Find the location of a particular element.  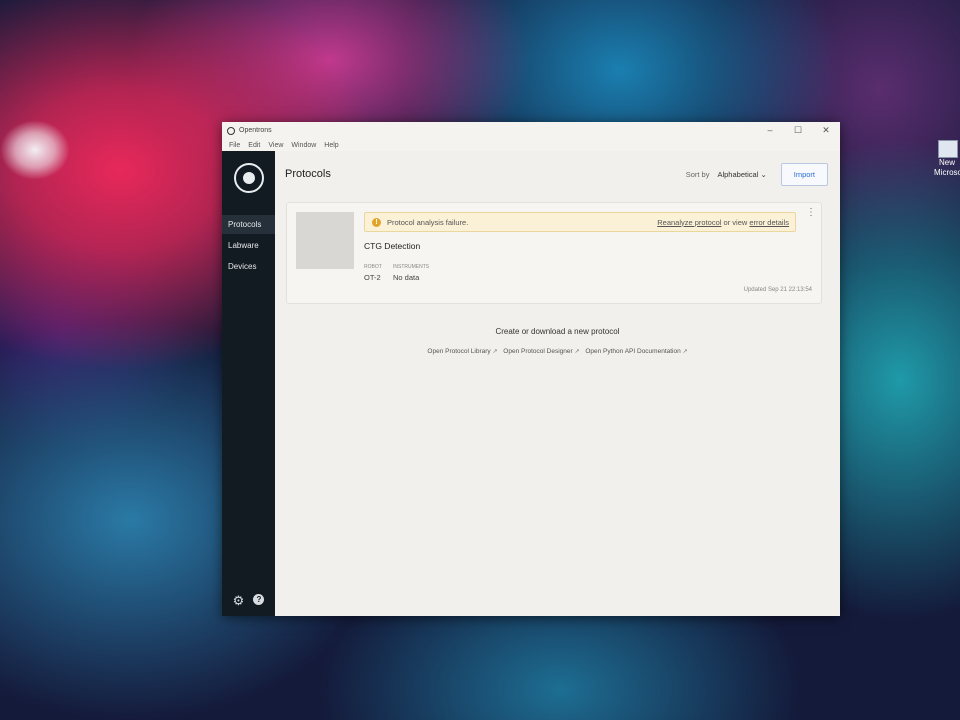

minimize-button: – is located at coordinates (770, 130).